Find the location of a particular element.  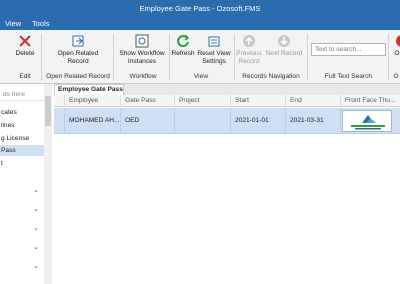

previous-record-button: Previous Record is located at coordinates (249, 50).